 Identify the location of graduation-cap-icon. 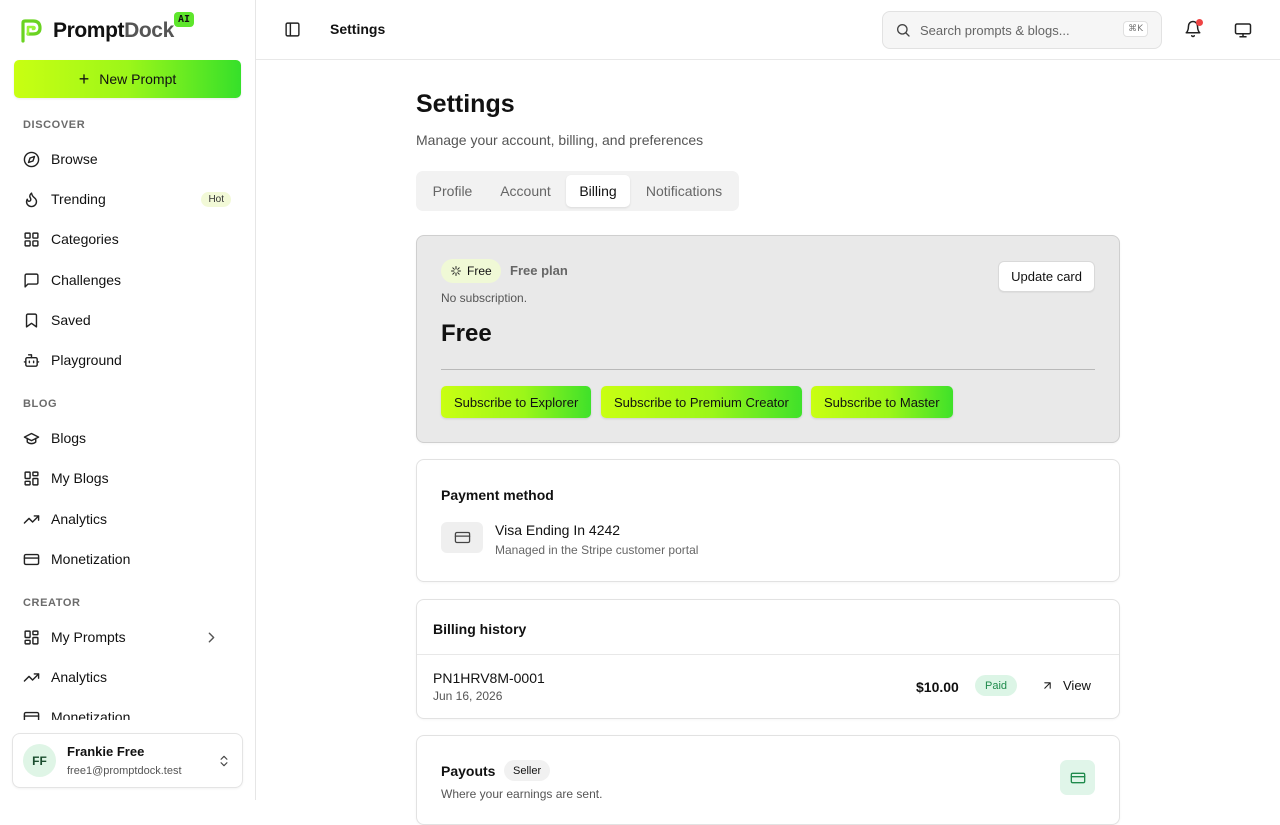
(31, 438).